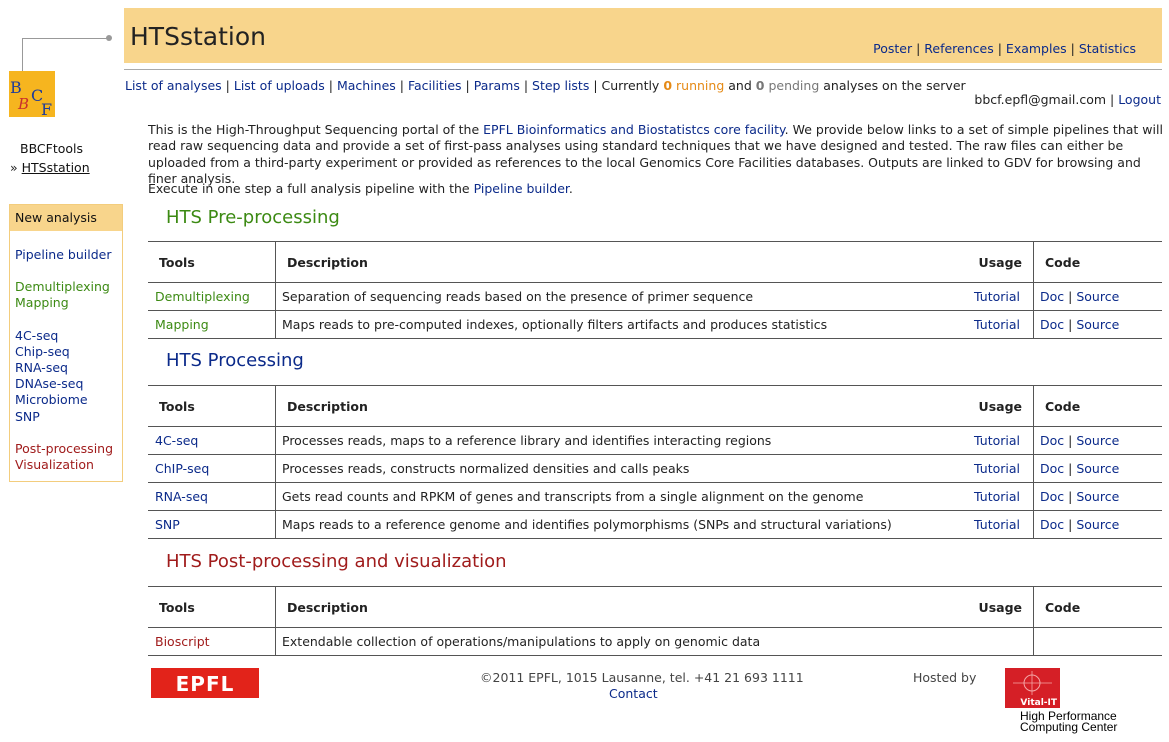 This screenshot has height=742, width=1169. Describe the element at coordinates (892, 48) in the screenshot. I see `top-link-poster: Poster` at that location.